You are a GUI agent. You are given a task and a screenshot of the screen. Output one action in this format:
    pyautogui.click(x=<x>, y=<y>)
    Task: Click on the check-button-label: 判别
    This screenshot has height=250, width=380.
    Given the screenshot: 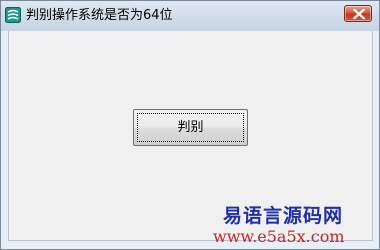 What is the action you would take?
    pyautogui.click(x=190, y=127)
    